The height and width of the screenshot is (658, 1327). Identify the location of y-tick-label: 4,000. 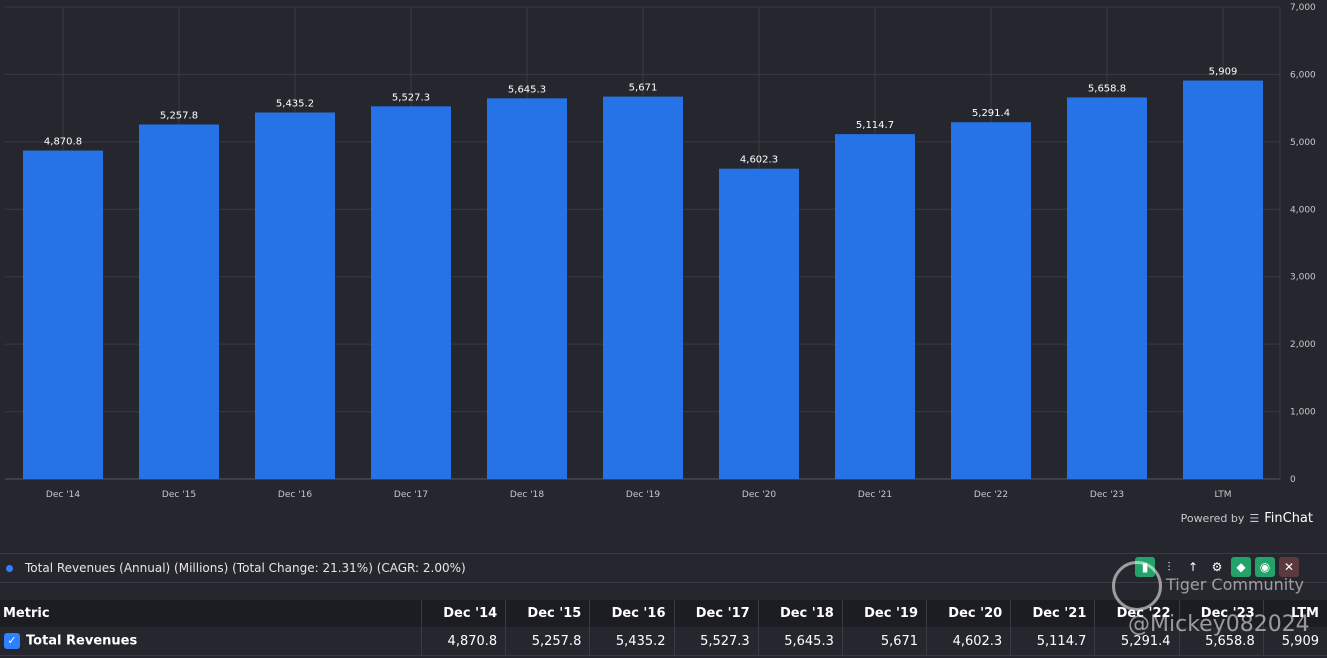
(1303, 210).